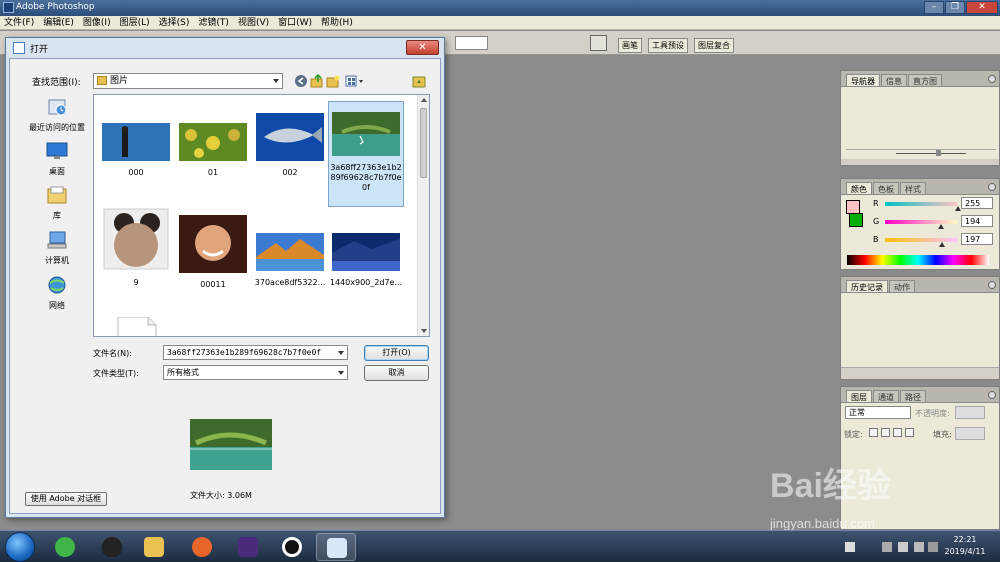 The image size is (1000, 562). What do you see at coordinates (919, 547) in the screenshot?
I see `volume-icon` at bounding box center [919, 547].